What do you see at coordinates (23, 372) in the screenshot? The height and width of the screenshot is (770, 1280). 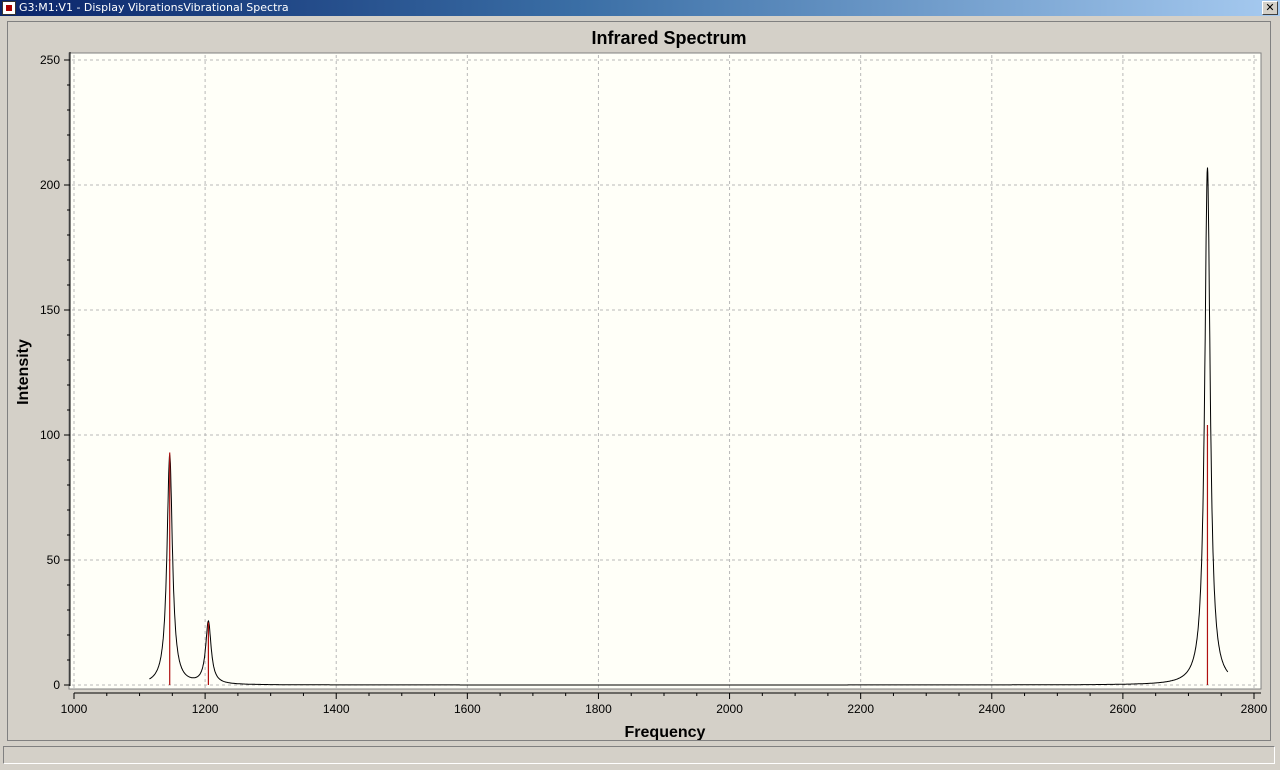 I see `y-axis-label: Intensity` at bounding box center [23, 372].